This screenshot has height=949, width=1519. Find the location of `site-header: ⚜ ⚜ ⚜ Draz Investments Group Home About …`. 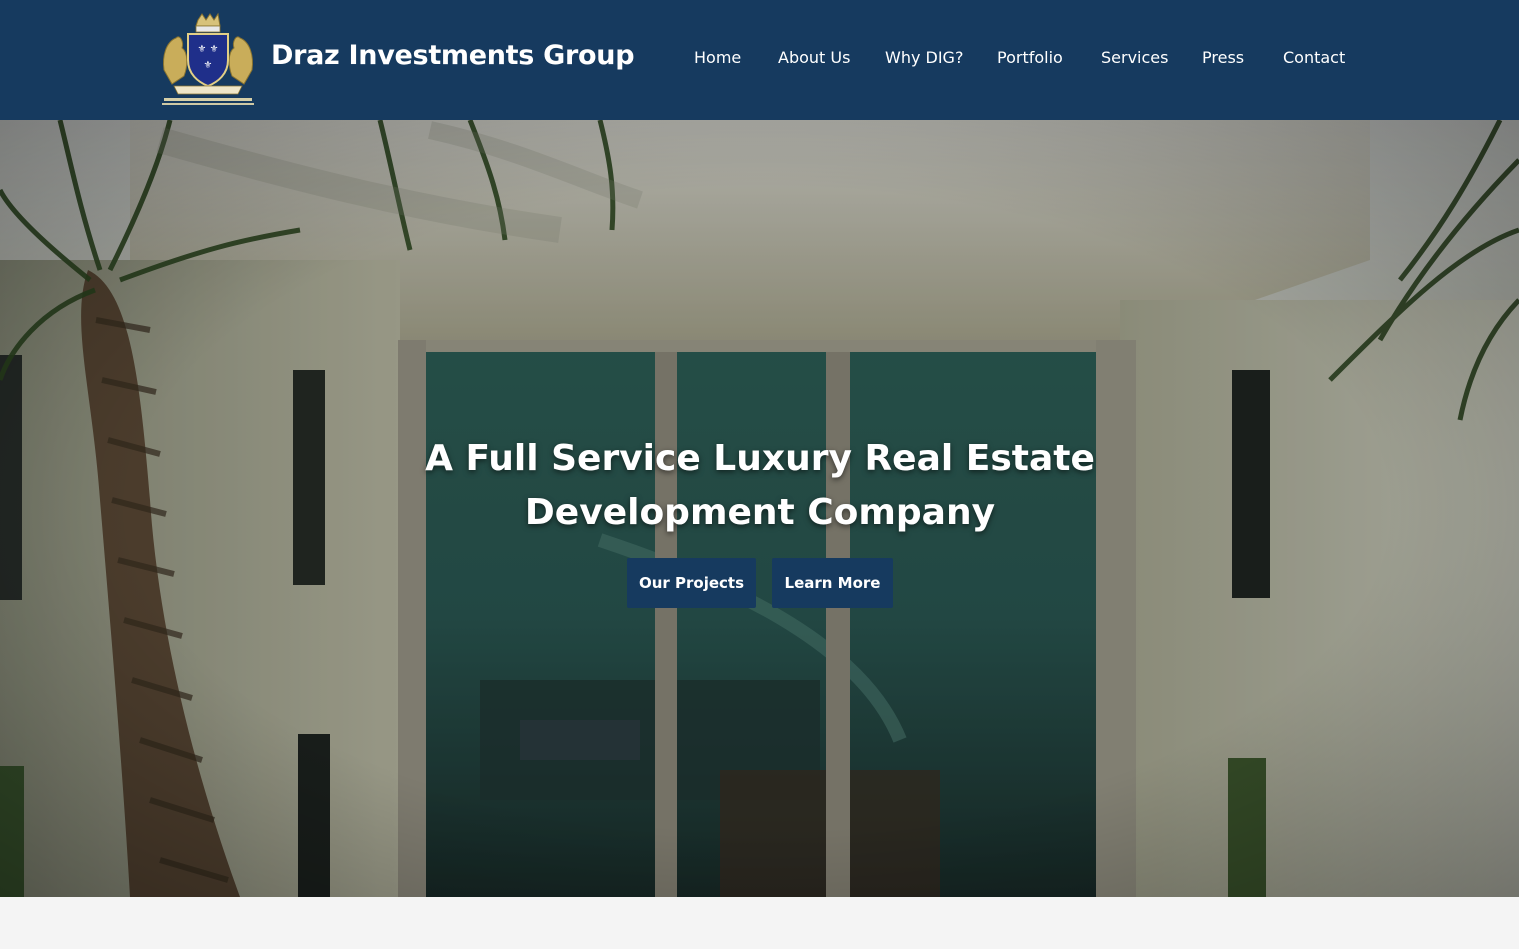

site-header: ⚜ ⚜ ⚜ Draz Investments Group Home About … is located at coordinates (759, 60).